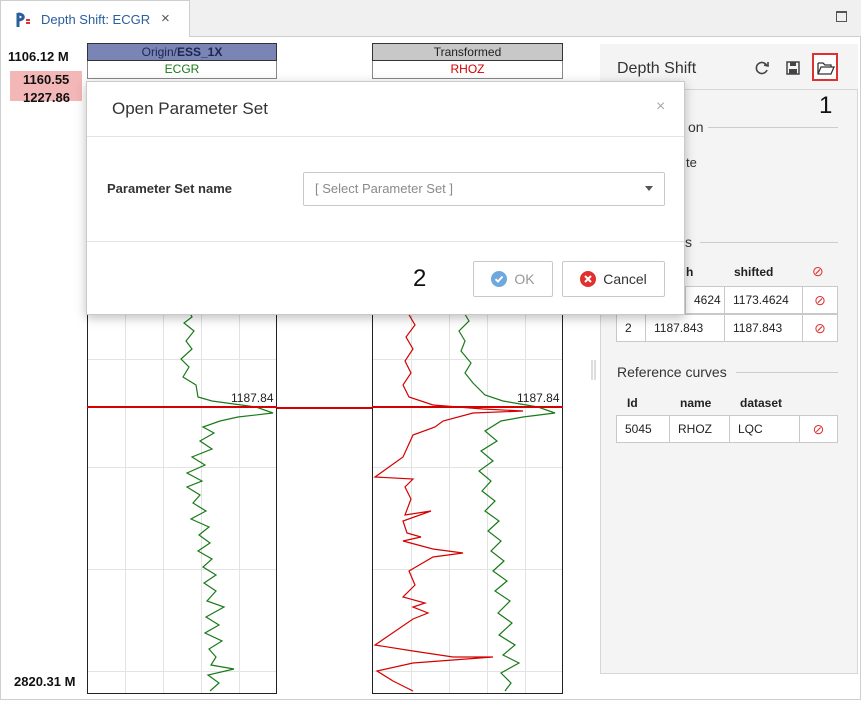 The width and height of the screenshot is (861, 701). I want to click on save-icon, so click(793, 68).